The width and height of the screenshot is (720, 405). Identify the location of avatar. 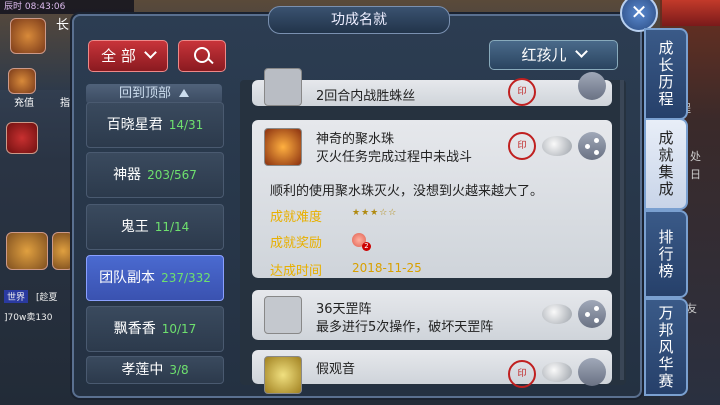
(28, 36).